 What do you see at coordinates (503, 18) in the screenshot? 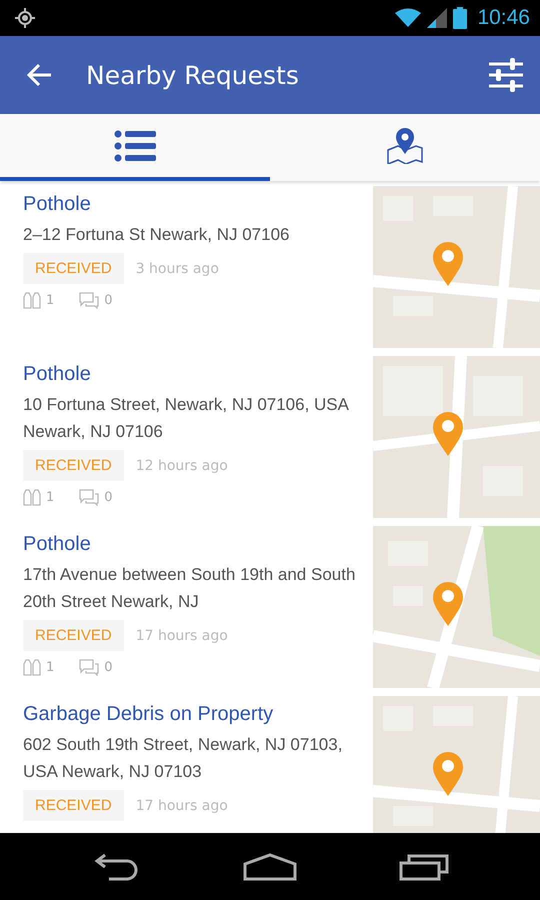
I see `status-time: 10:46` at bounding box center [503, 18].